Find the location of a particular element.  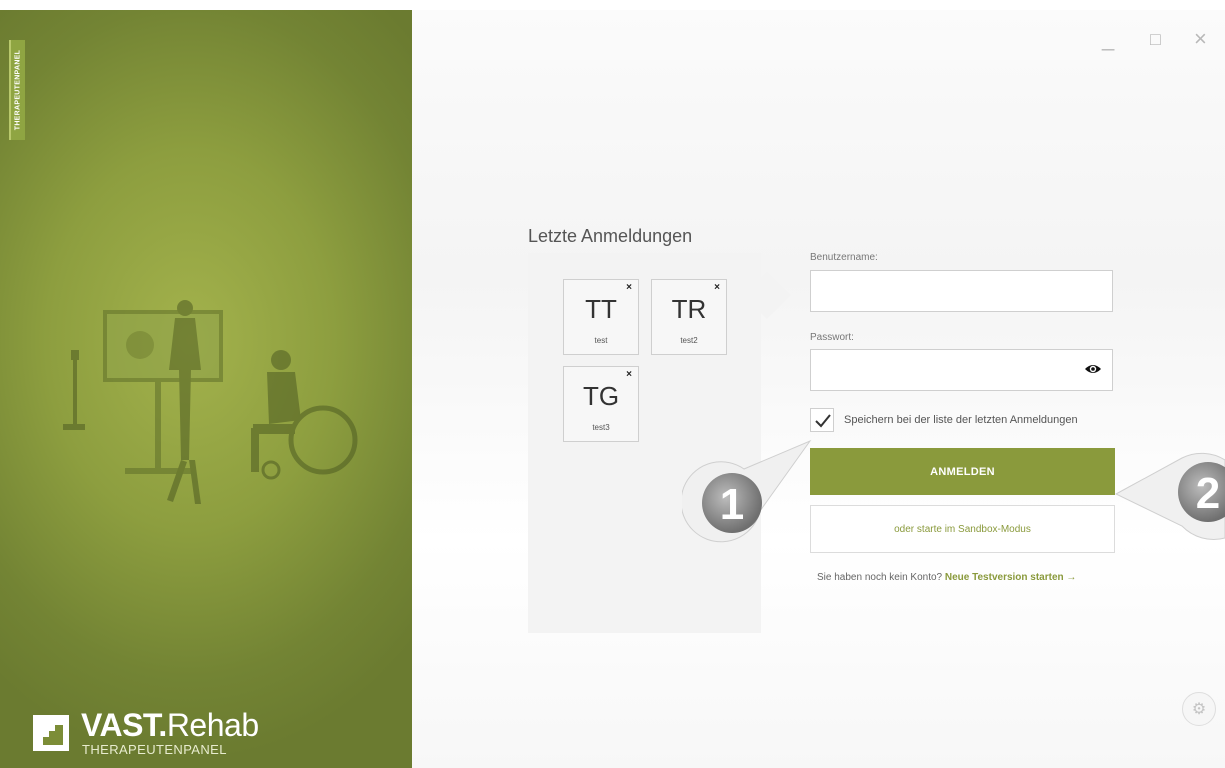

tile-username: test2 is located at coordinates (689, 340).